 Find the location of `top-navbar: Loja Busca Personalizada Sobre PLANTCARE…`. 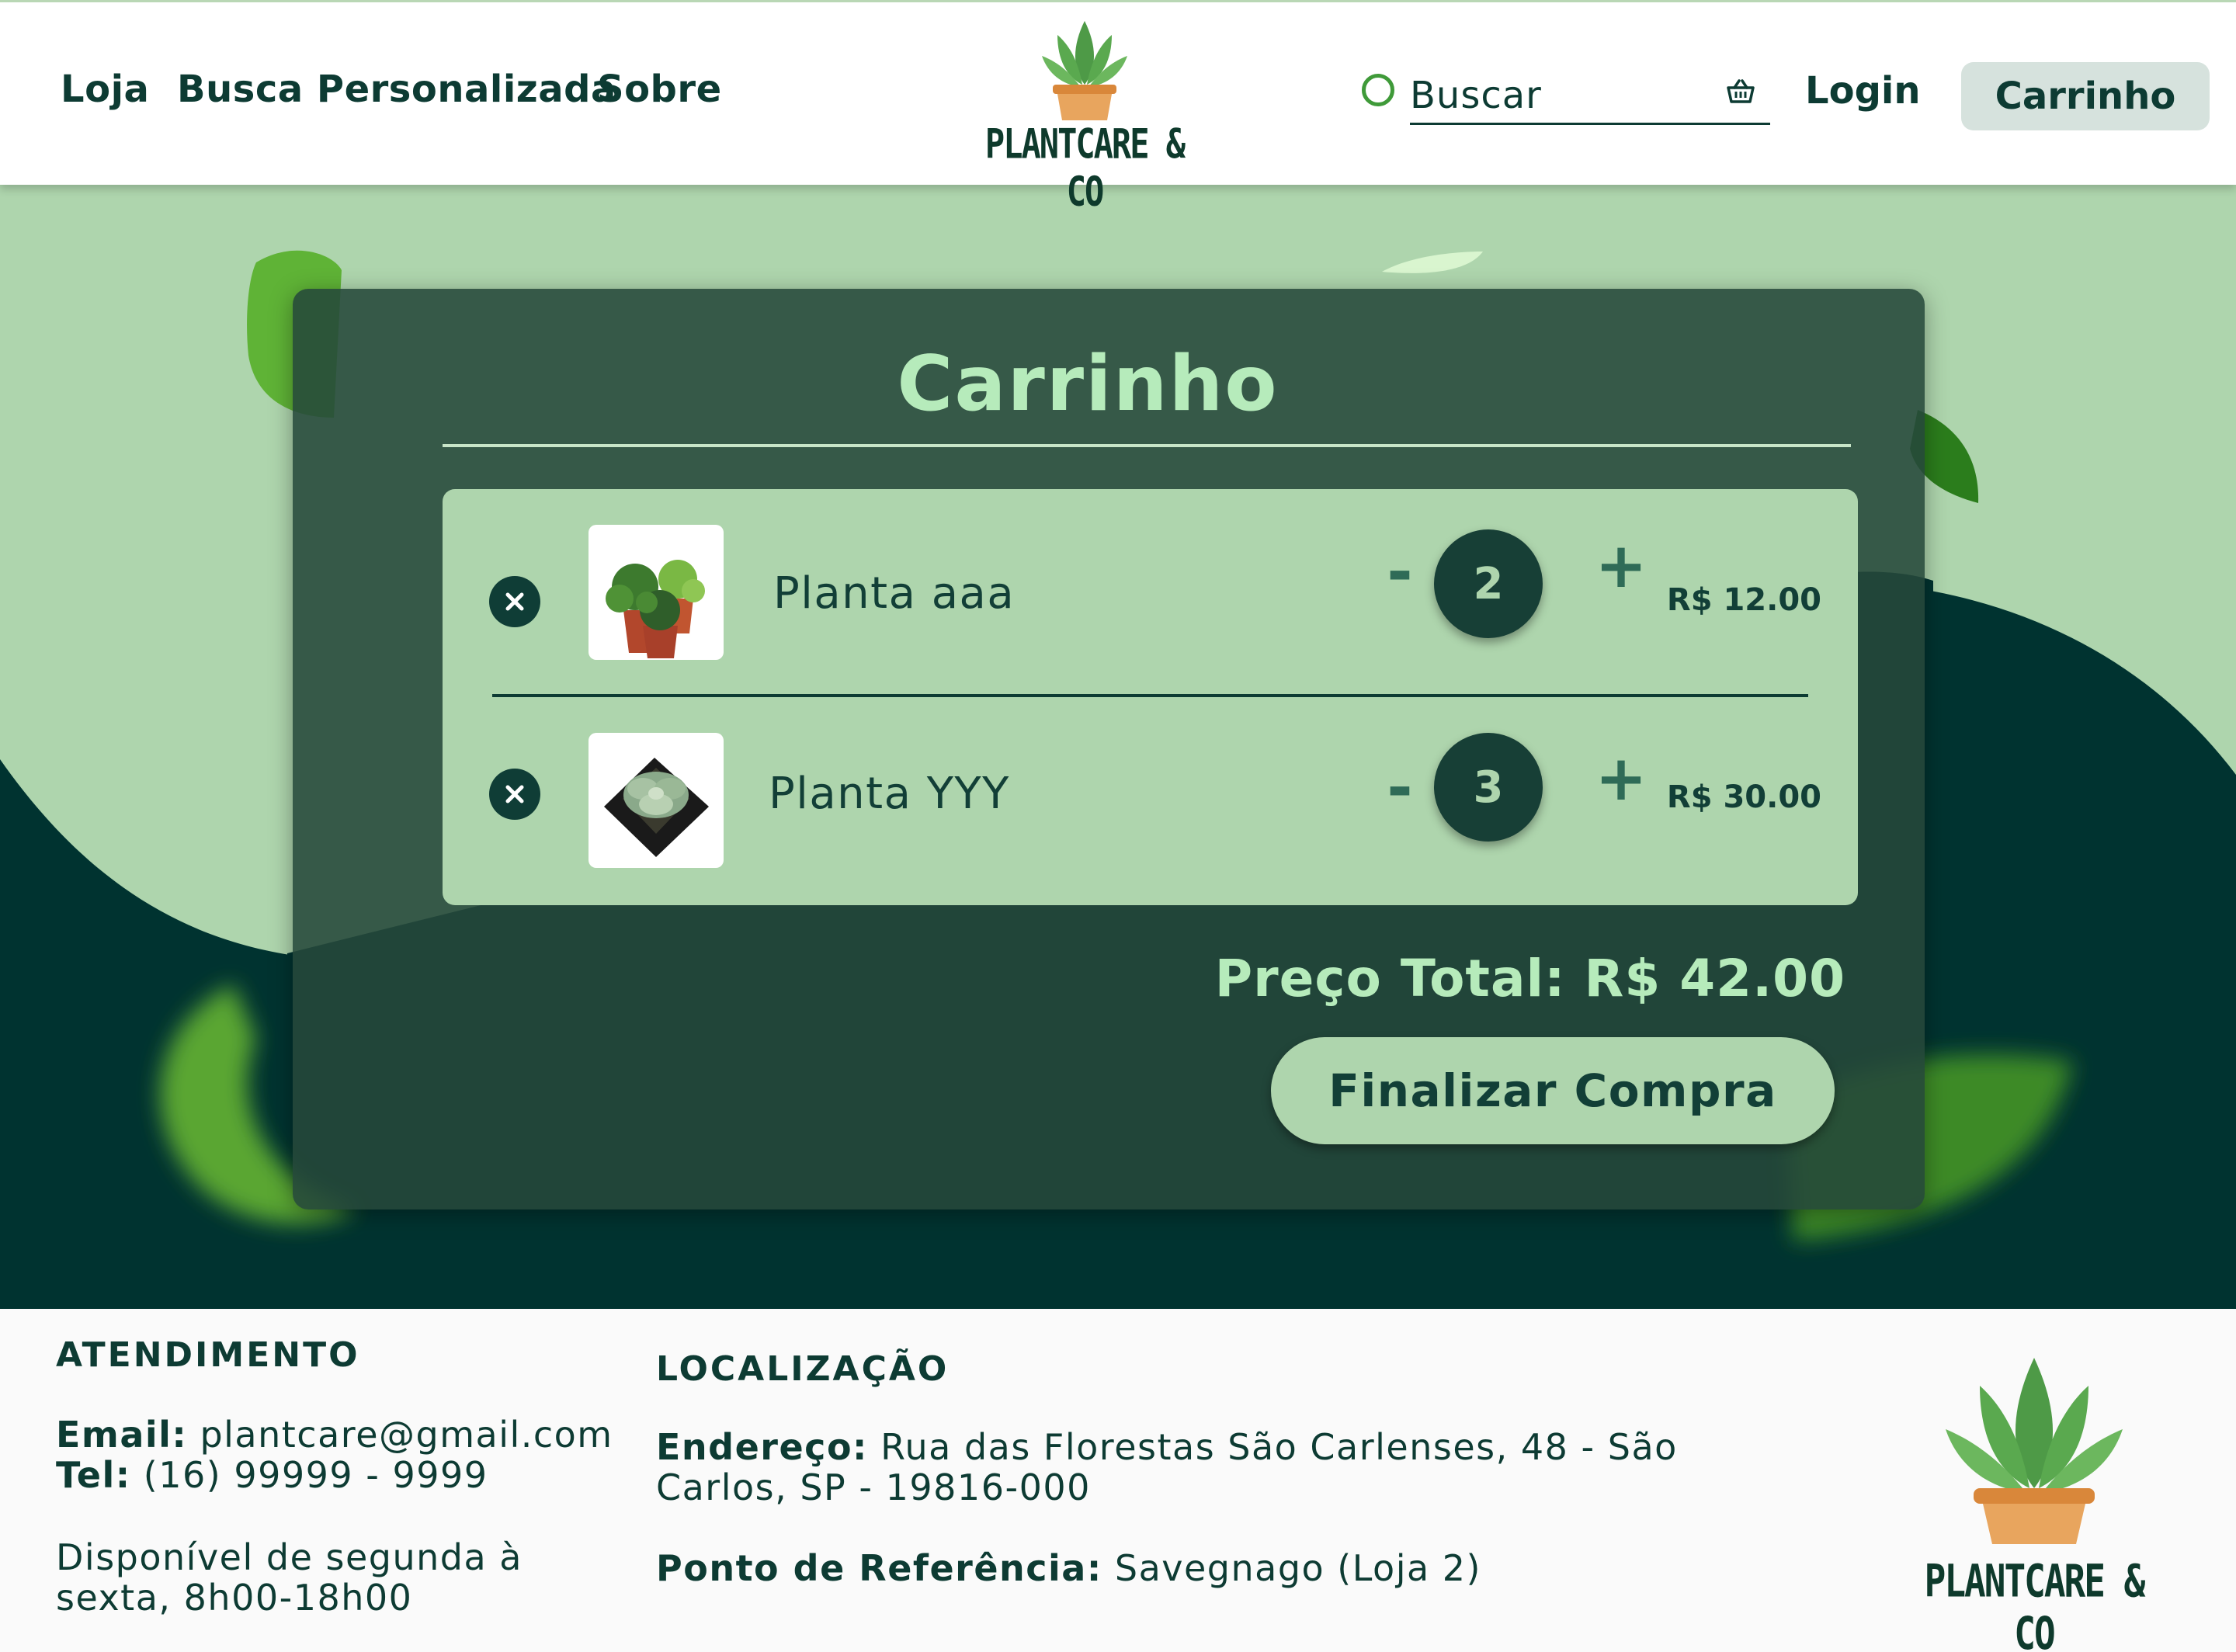

top-navbar: Loja Busca Personalizada Sobre PLANTCARE… is located at coordinates (1118, 107).